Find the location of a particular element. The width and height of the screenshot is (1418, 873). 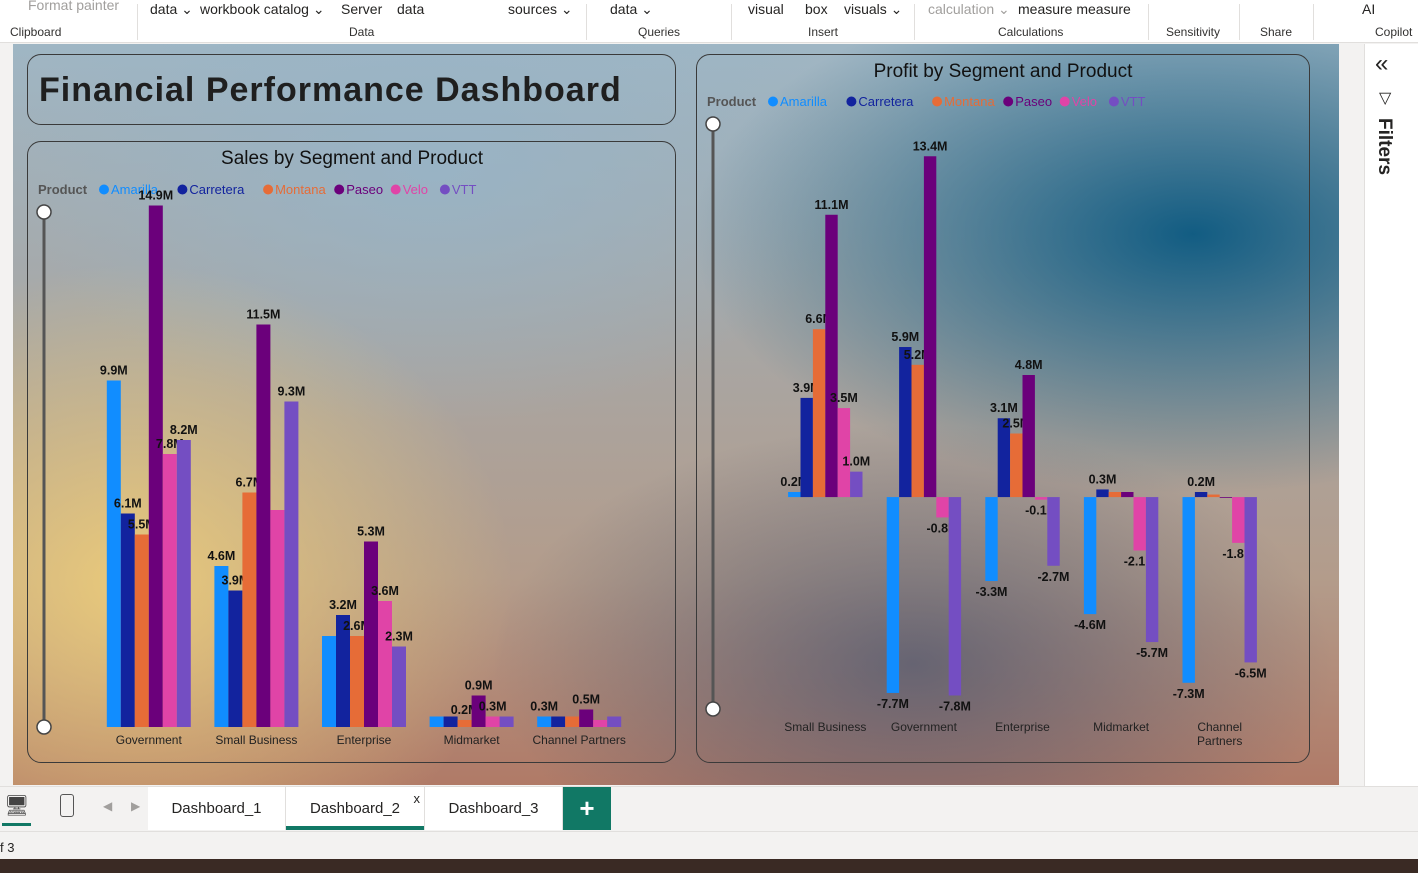

next-page-icon: ▶ is located at coordinates (135, 806).